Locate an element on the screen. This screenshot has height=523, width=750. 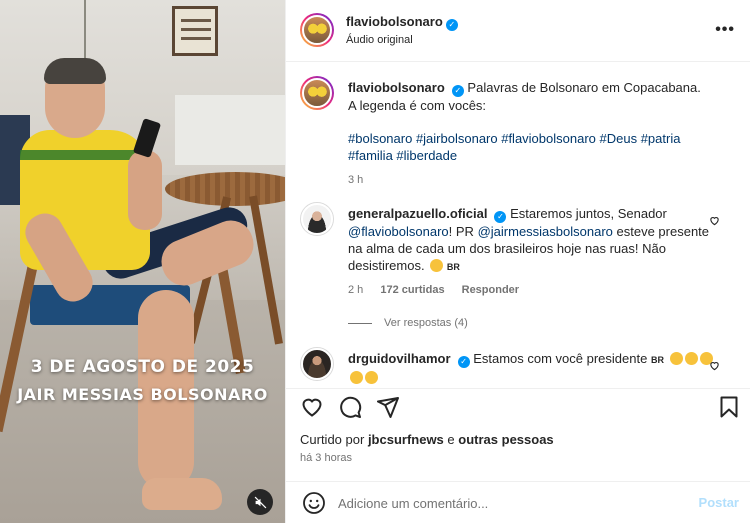
bookmark-icon is located at coordinates (729, 407).